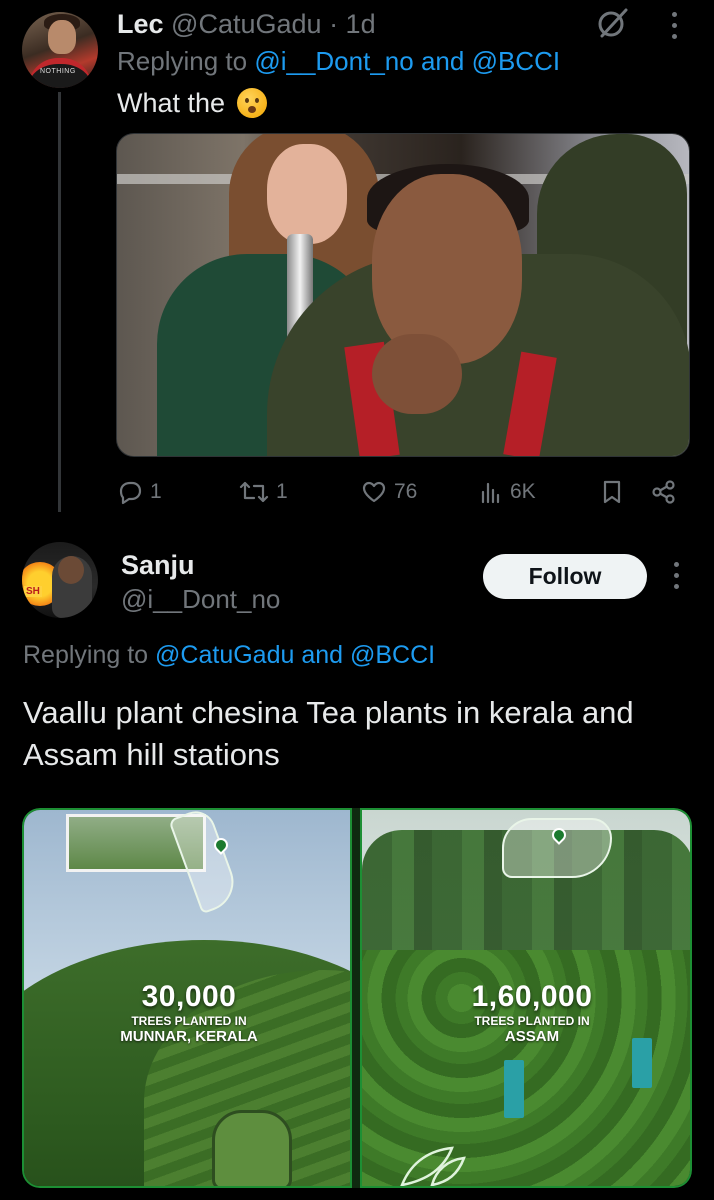 The width and height of the screenshot is (714, 1200). Describe the element at coordinates (158, 565) in the screenshot. I see `author-name: Sanju` at that location.